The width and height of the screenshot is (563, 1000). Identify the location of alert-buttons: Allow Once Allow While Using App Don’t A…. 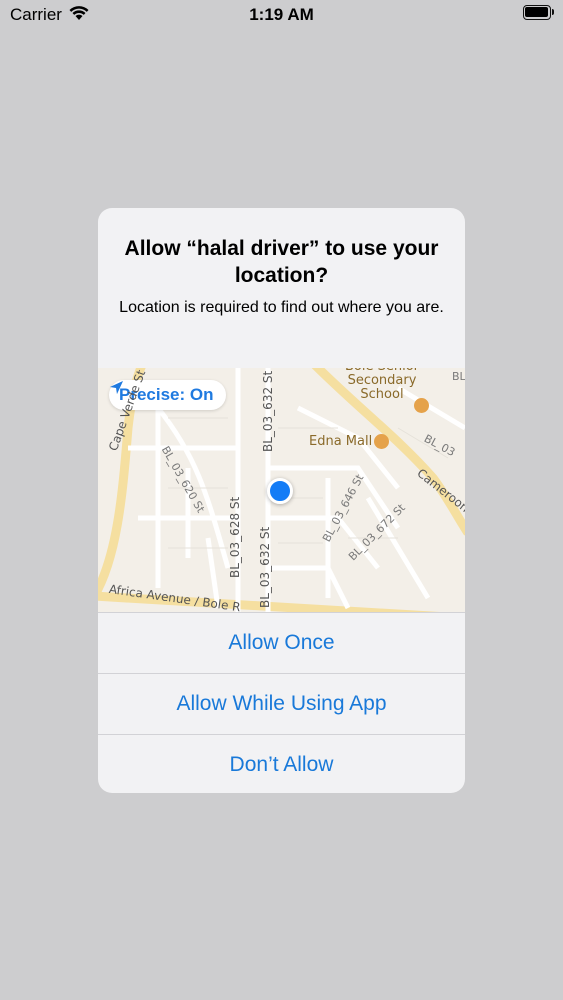
(281, 702).